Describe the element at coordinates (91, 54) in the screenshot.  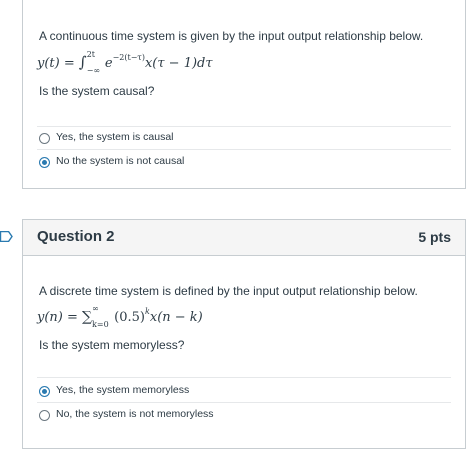
I see `upper-limit: 2t` at that location.